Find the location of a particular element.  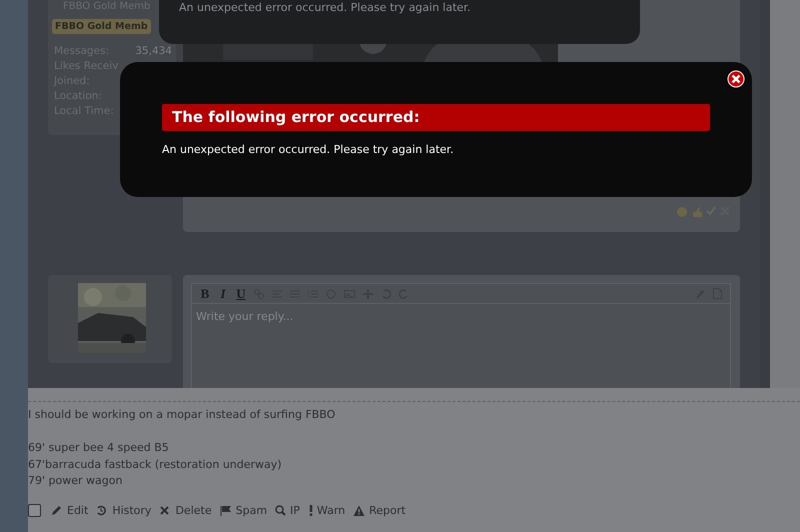

ip-link: IP is located at coordinates (287, 510).